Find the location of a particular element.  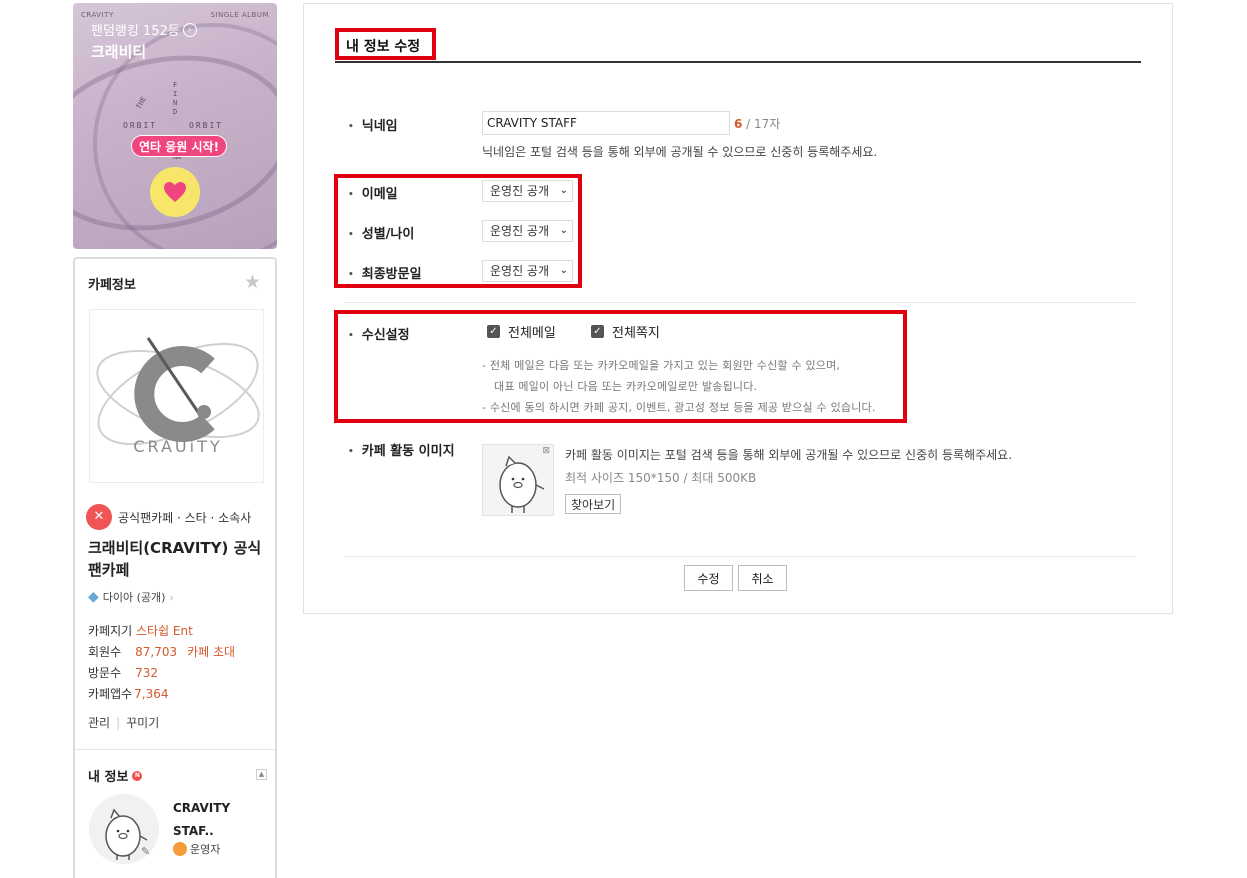

gender-age-label-text: 성별/나이 is located at coordinates (388, 234).